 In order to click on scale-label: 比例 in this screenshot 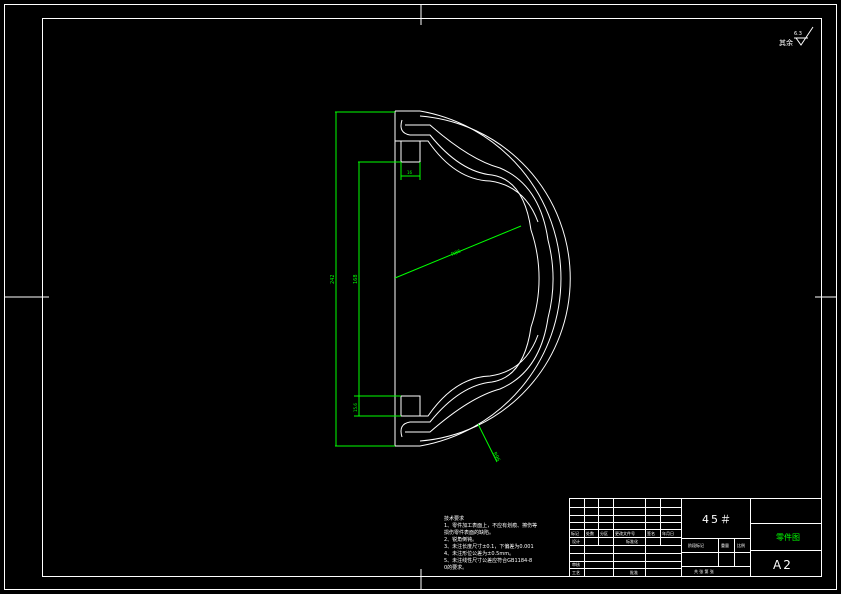, I will do `click(741, 545)`.